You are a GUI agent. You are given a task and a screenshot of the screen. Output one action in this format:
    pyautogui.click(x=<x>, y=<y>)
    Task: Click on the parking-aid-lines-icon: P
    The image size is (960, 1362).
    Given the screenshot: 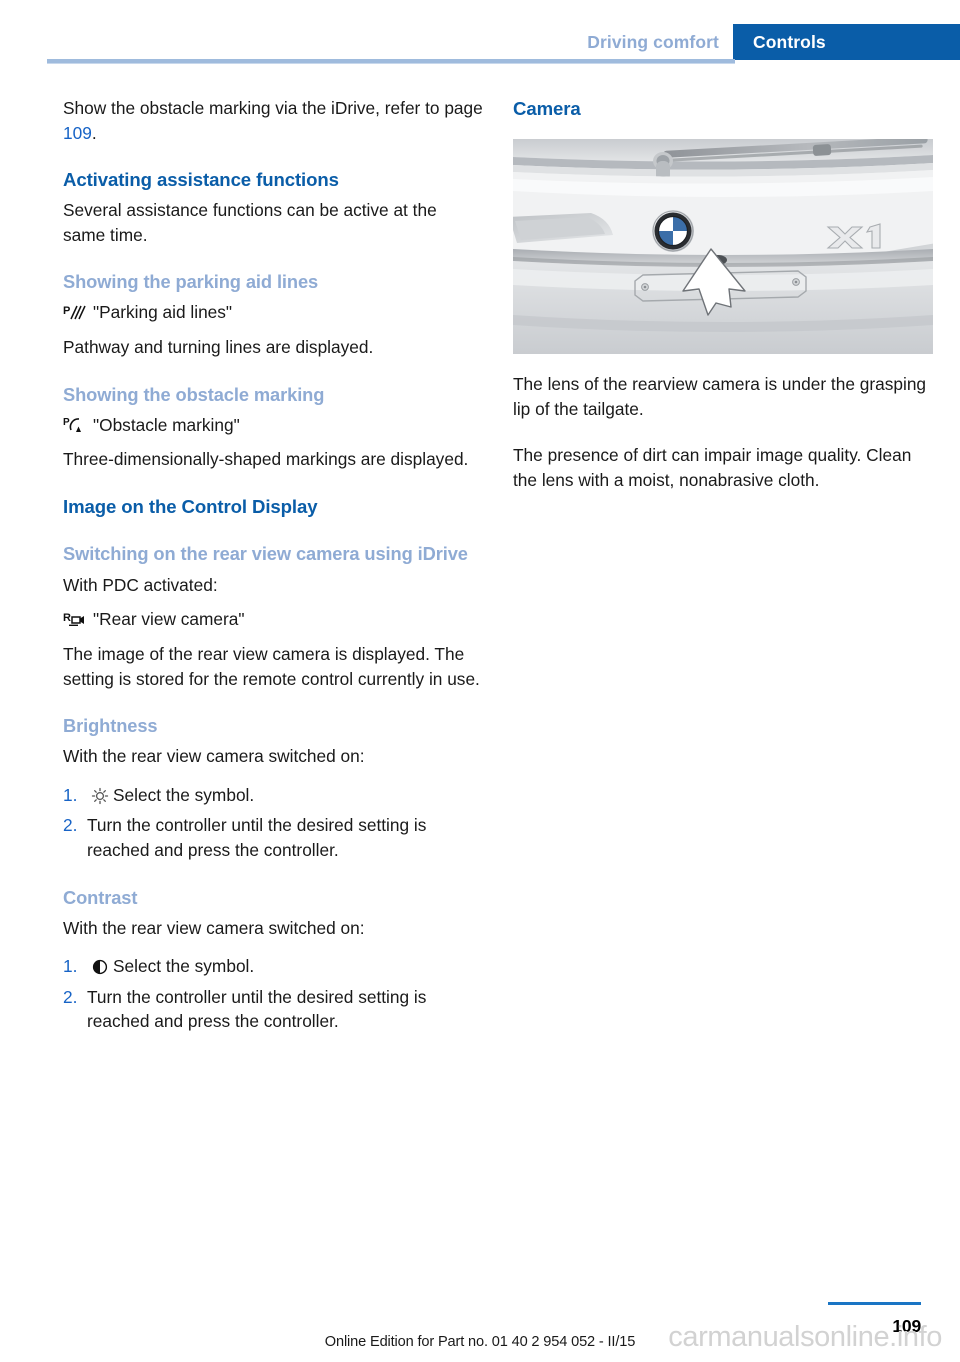 What is the action you would take?
    pyautogui.click(x=78, y=312)
    